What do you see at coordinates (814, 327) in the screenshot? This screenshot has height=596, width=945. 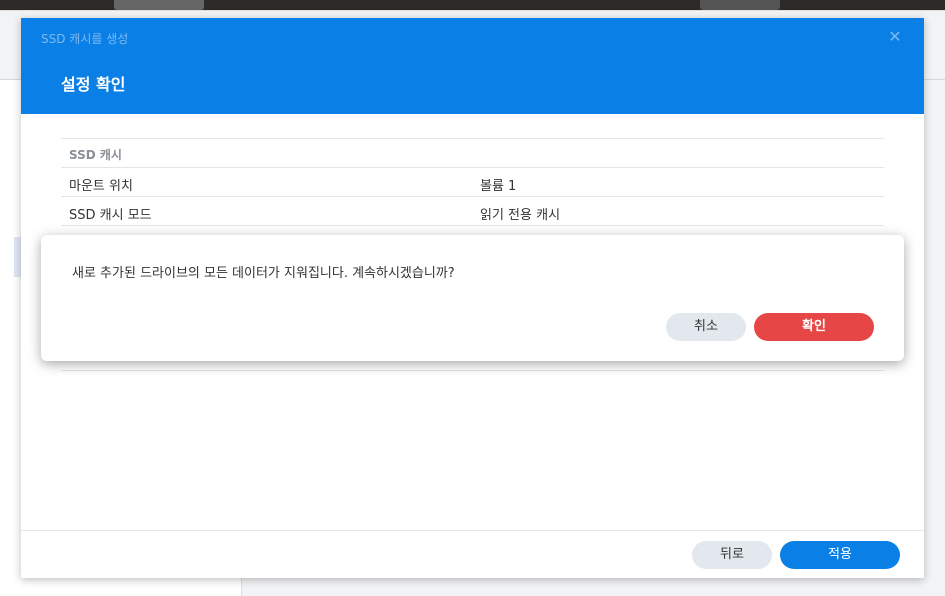 I see `confirm-button: 확인` at bounding box center [814, 327].